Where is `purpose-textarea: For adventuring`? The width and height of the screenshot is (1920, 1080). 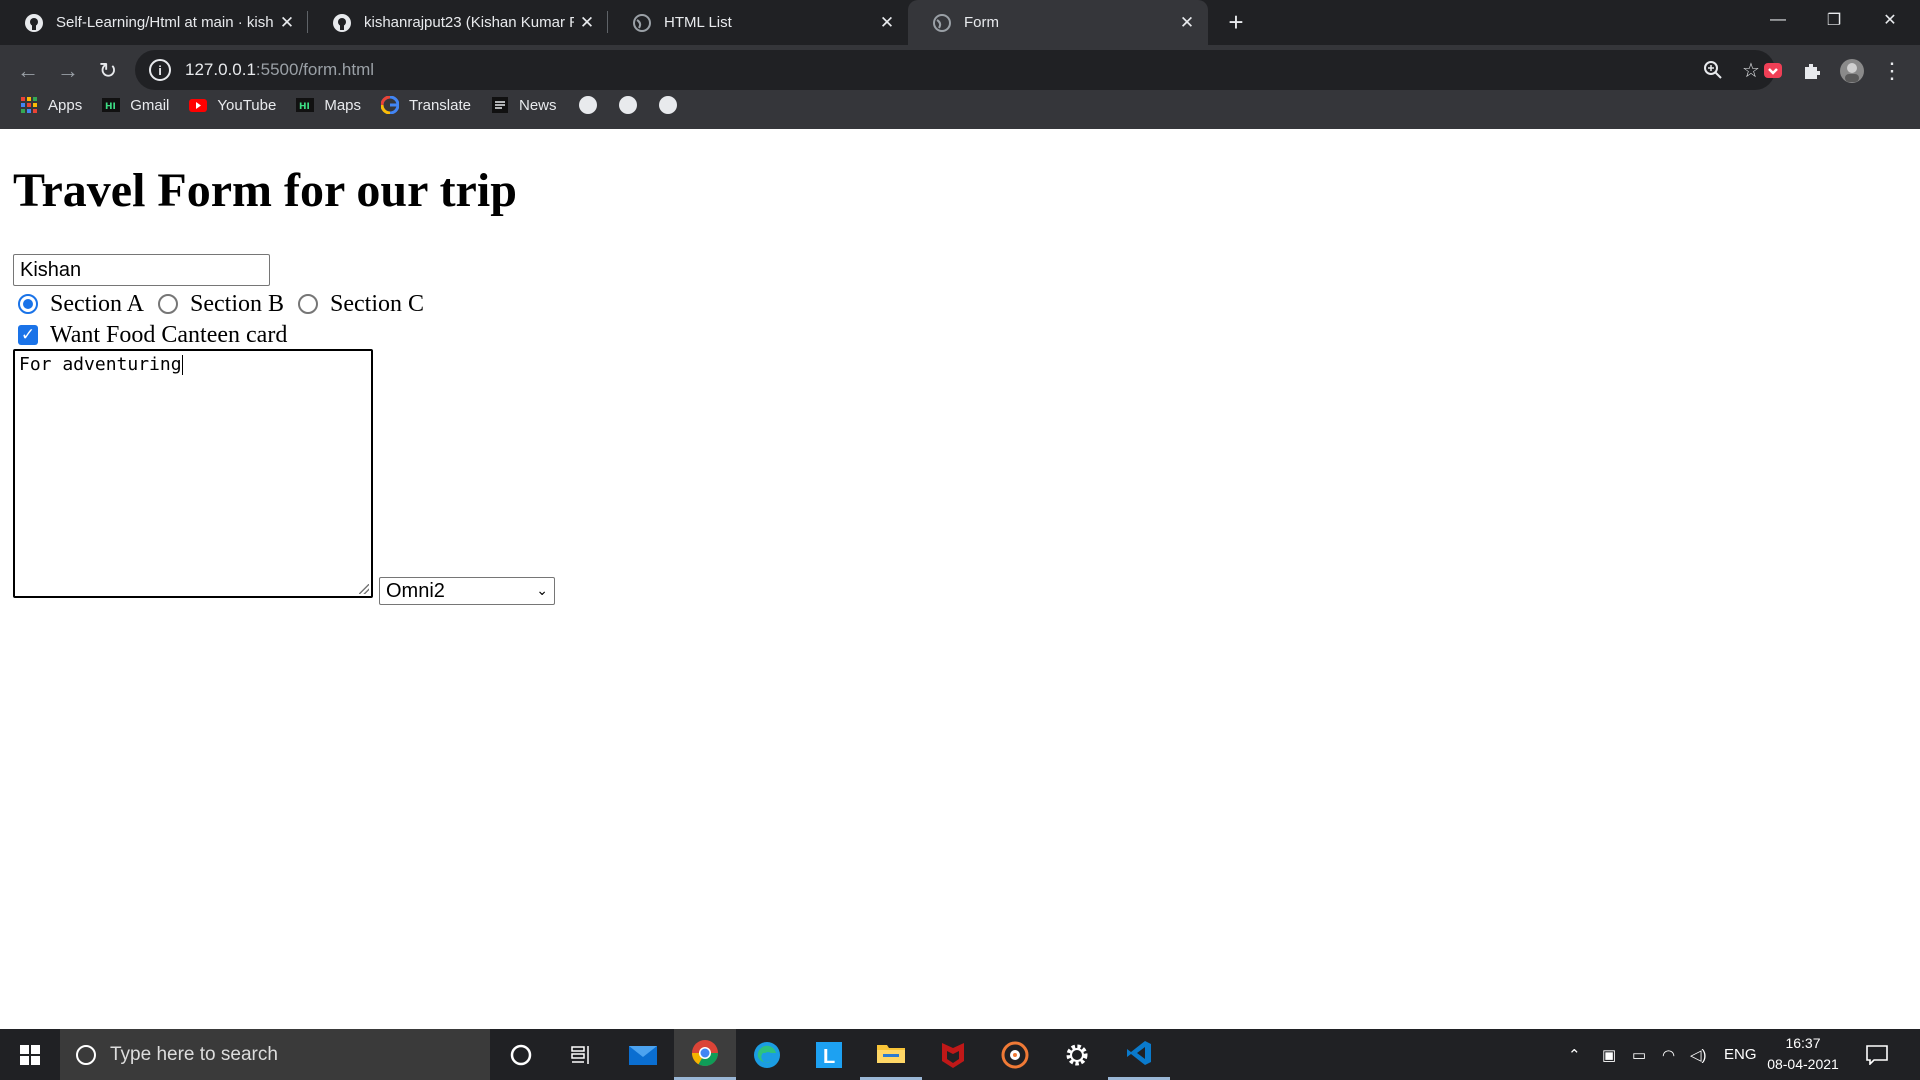 purpose-textarea: For adventuring is located at coordinates (193, 473).